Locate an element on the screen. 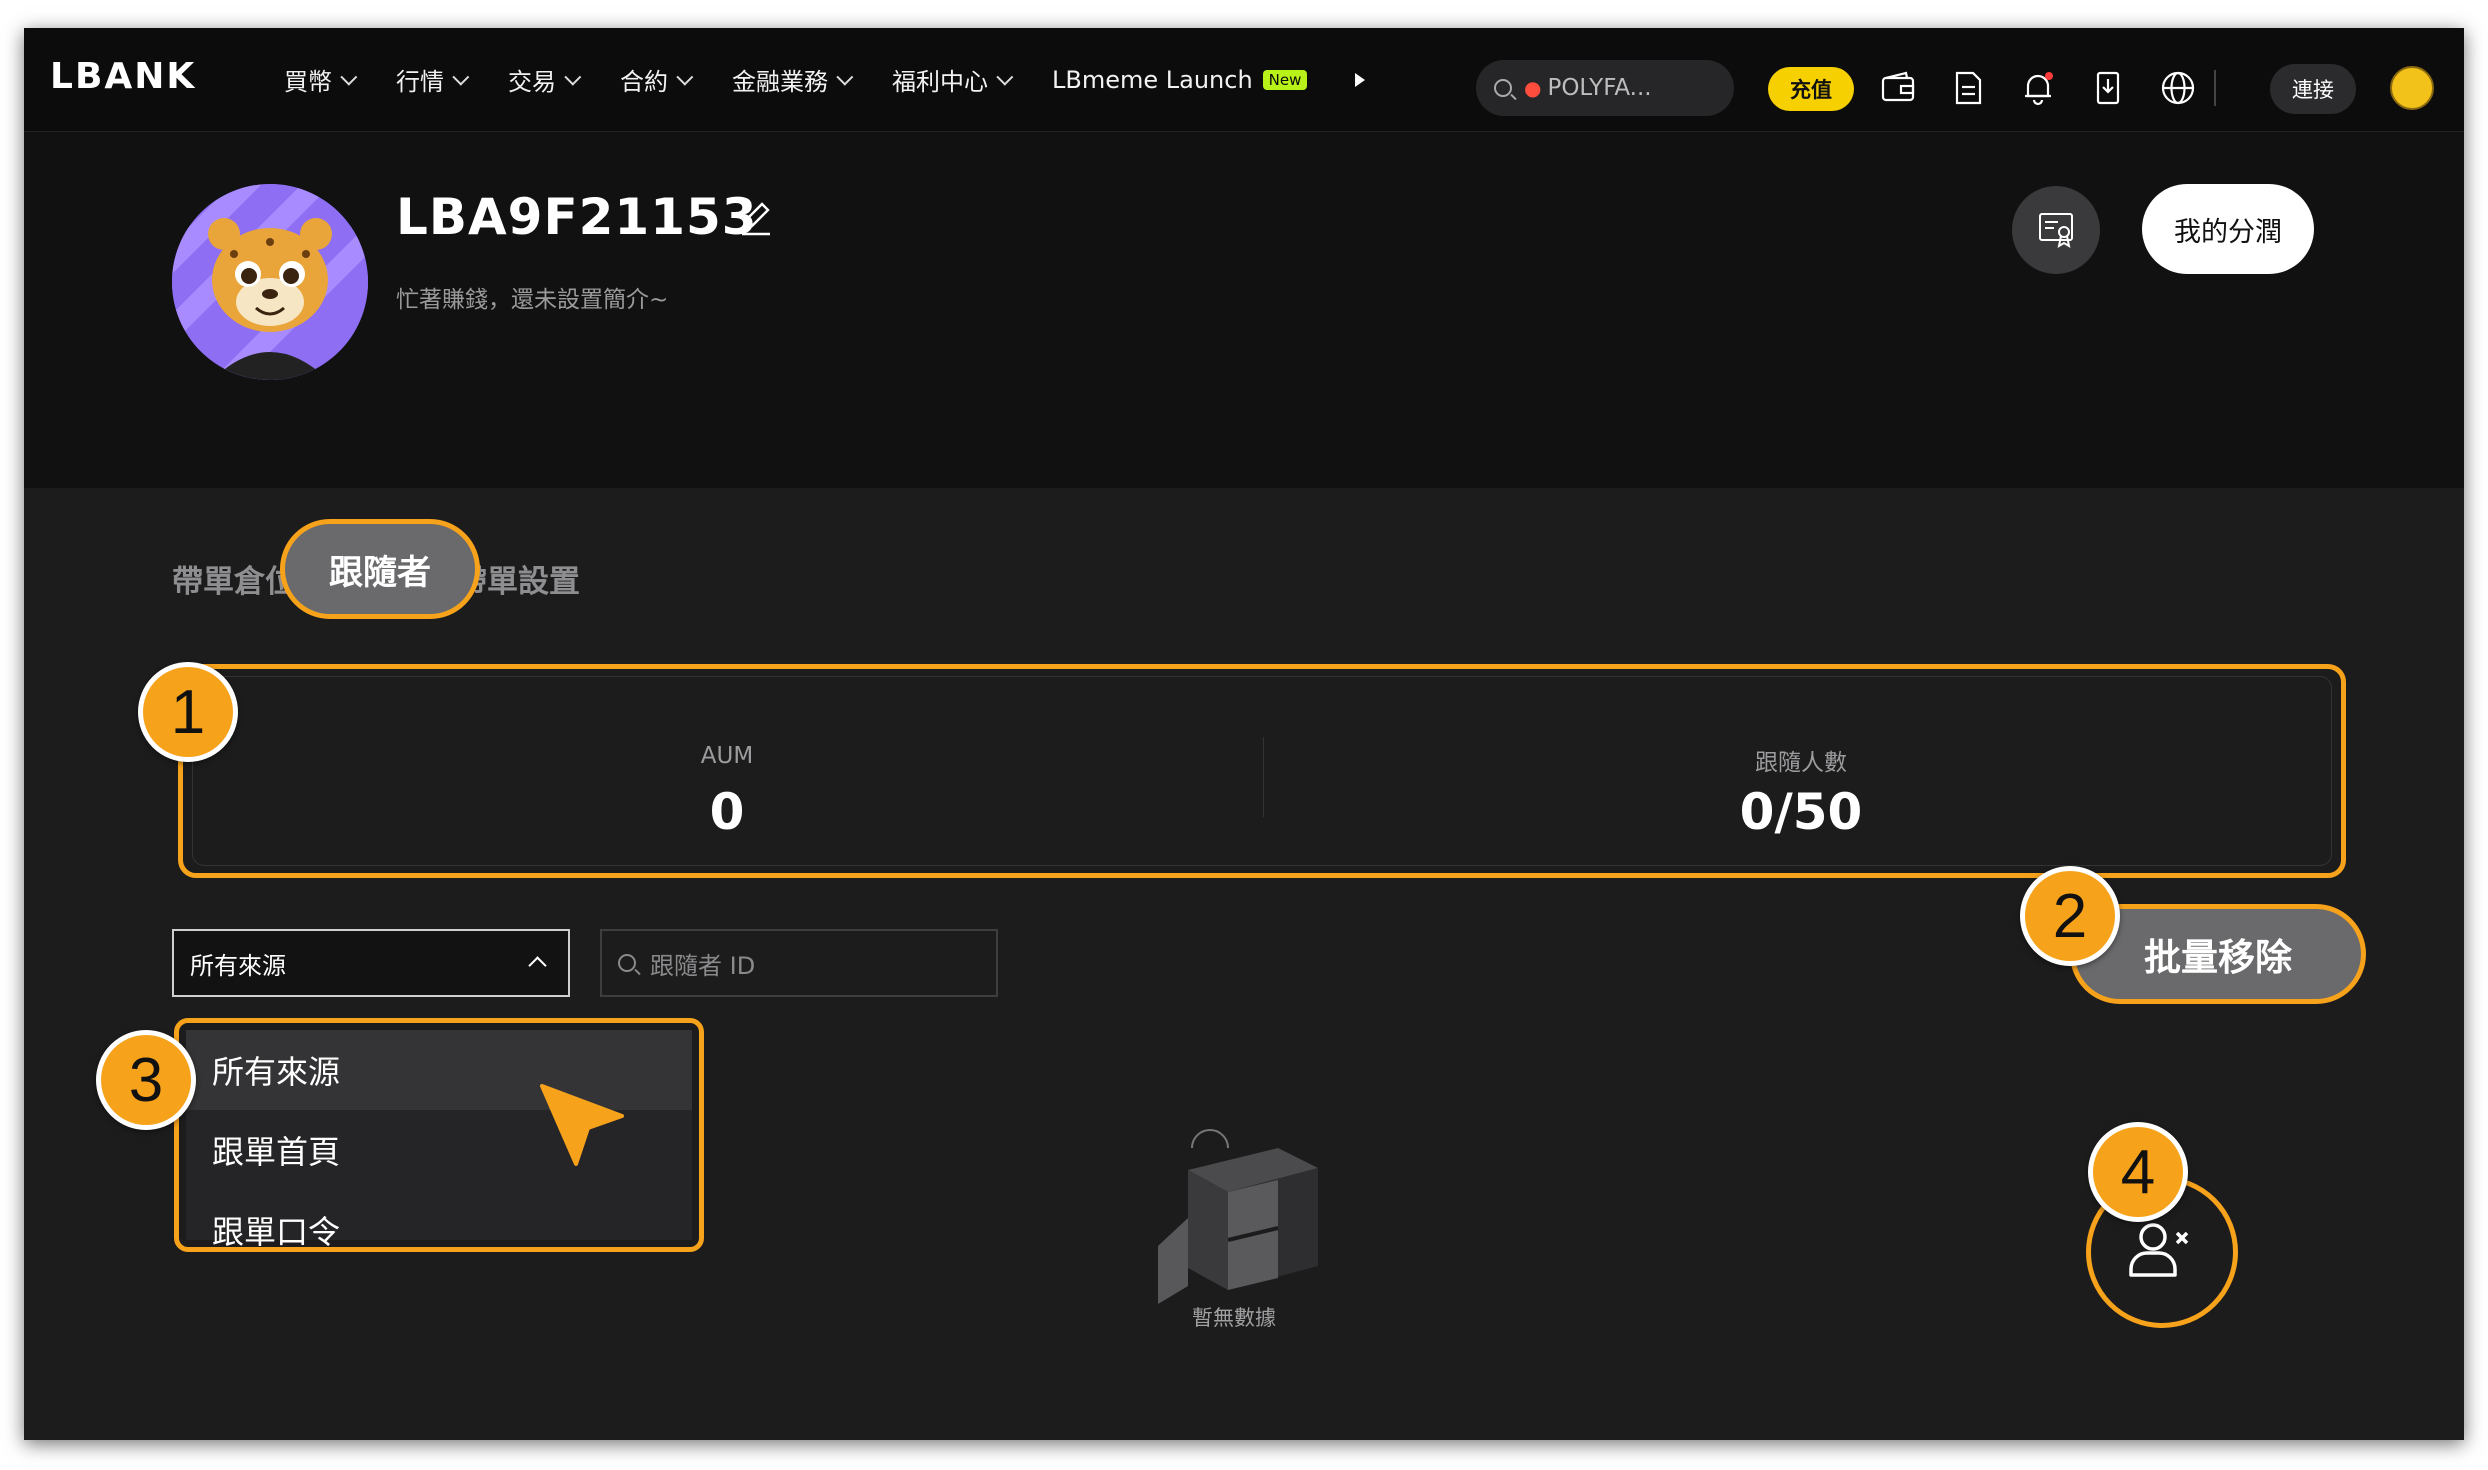 The width and height of the screenshot is (2488, 1470). nav-item-lbmeme: LBmeme Launch New is located at coordinates (1180, 79).